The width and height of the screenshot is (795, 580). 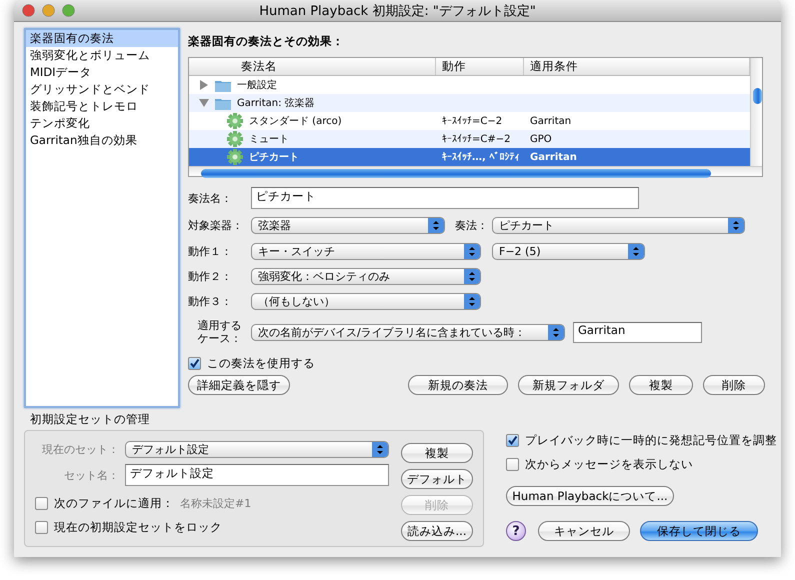 What do you see at coordinates (637, 332) in the screenshot?
I see `library-name-field: Garritan` at bounding box center [637, 332].